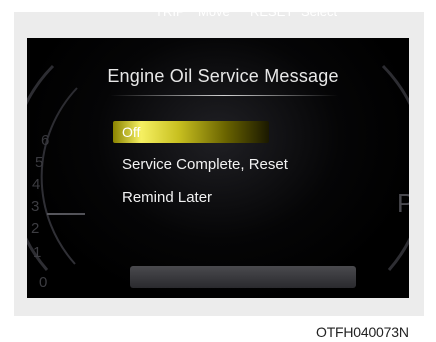 This screenshot has height=342, width=436. What do you see at coordinates (43, 282) in the screenshot?
I see `gauge-tick: 0` at bounding box center [43, 282].